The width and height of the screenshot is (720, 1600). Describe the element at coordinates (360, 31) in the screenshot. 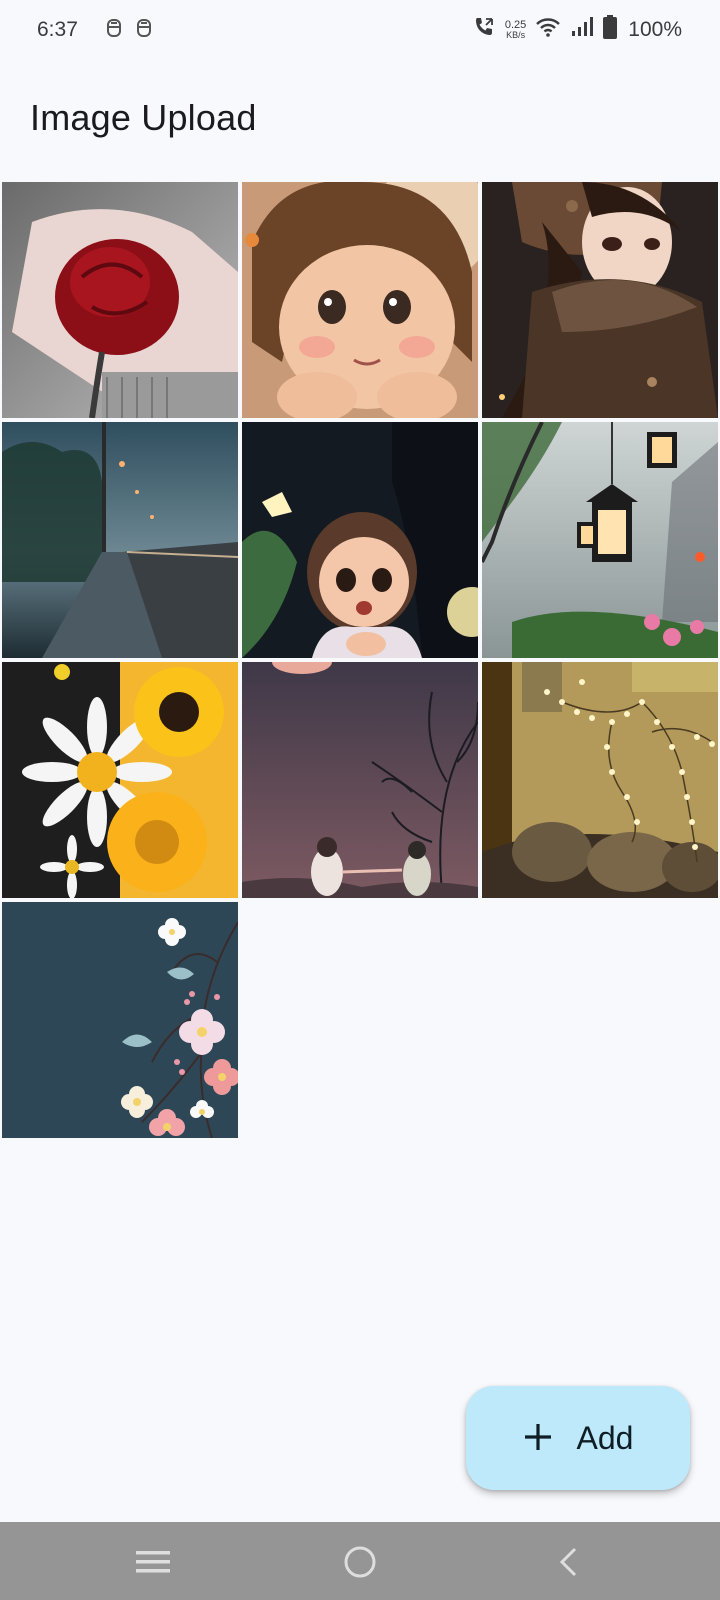

I see `status-bar: 6:37 0.25 KB/s 100%` at that location.